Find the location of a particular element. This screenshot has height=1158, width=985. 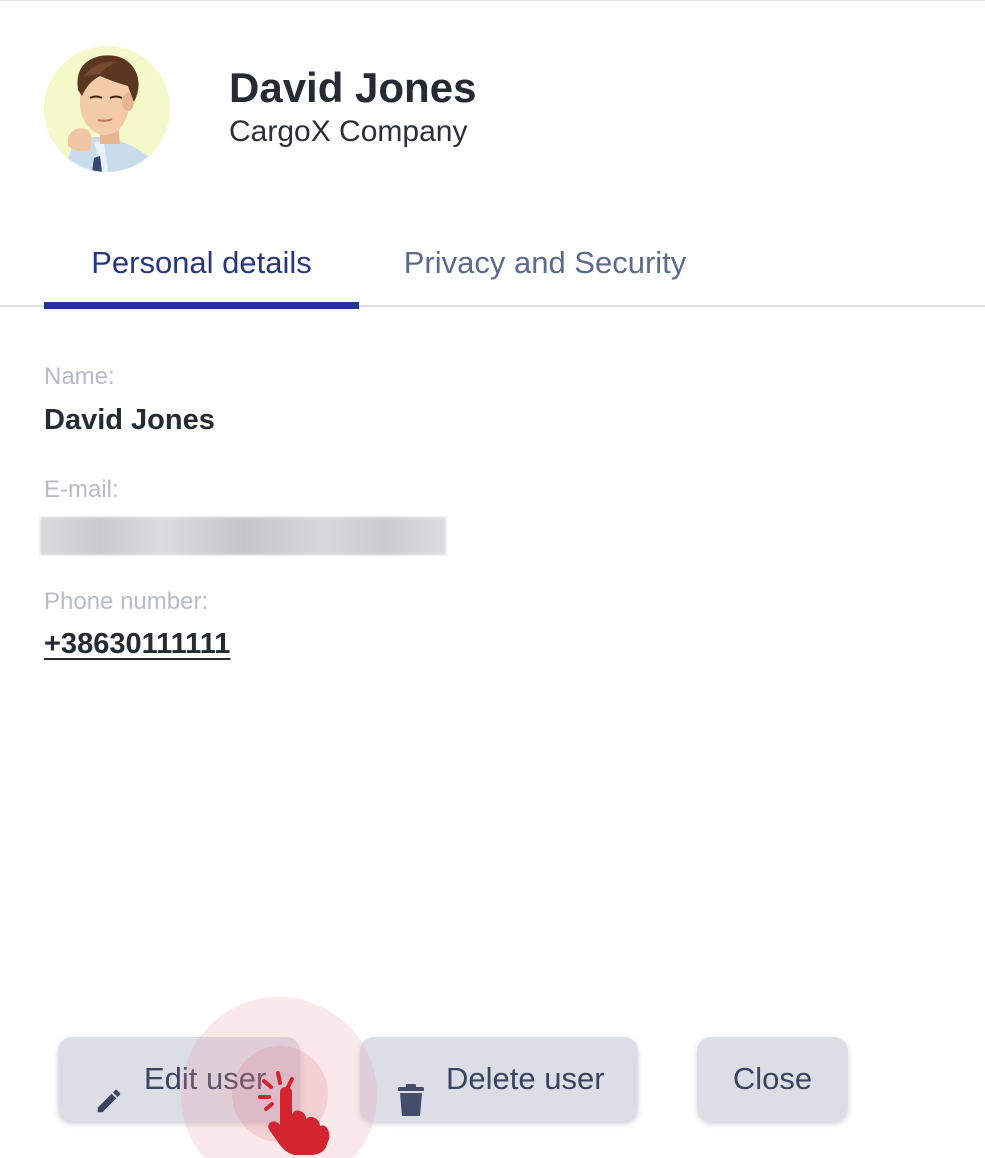

edit-user-label: Edit user is located at coordinates (205, 1078).